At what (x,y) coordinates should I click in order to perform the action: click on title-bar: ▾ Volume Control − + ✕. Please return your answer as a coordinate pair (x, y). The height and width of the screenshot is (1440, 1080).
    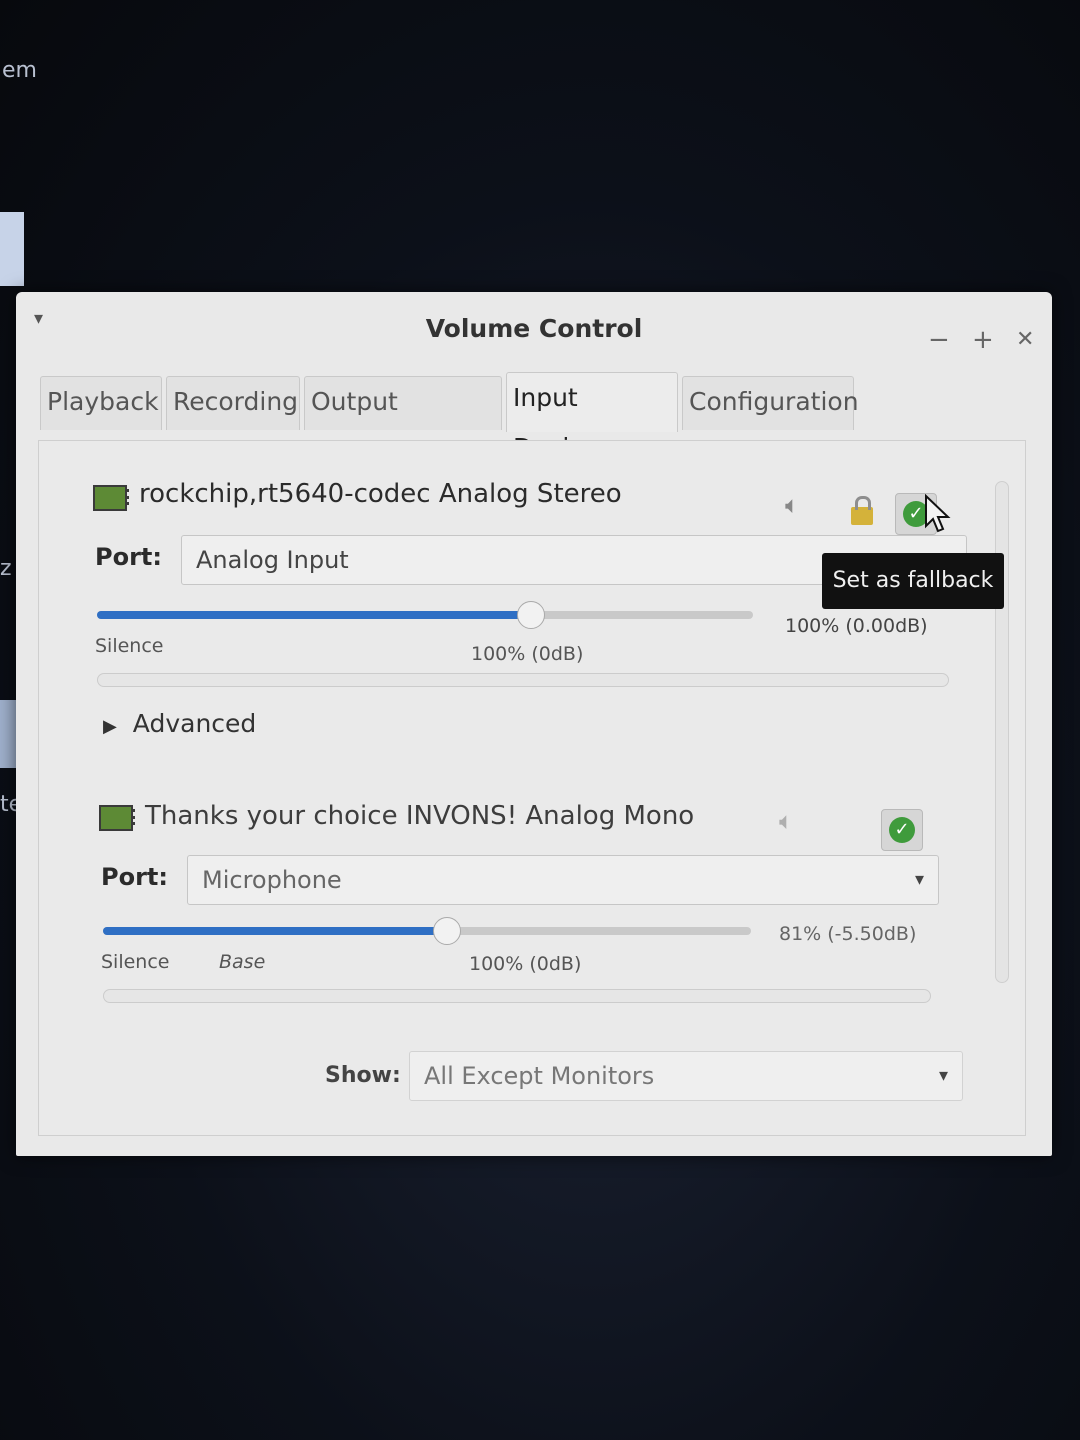
    Looking at the image, I should click on (534, 327).